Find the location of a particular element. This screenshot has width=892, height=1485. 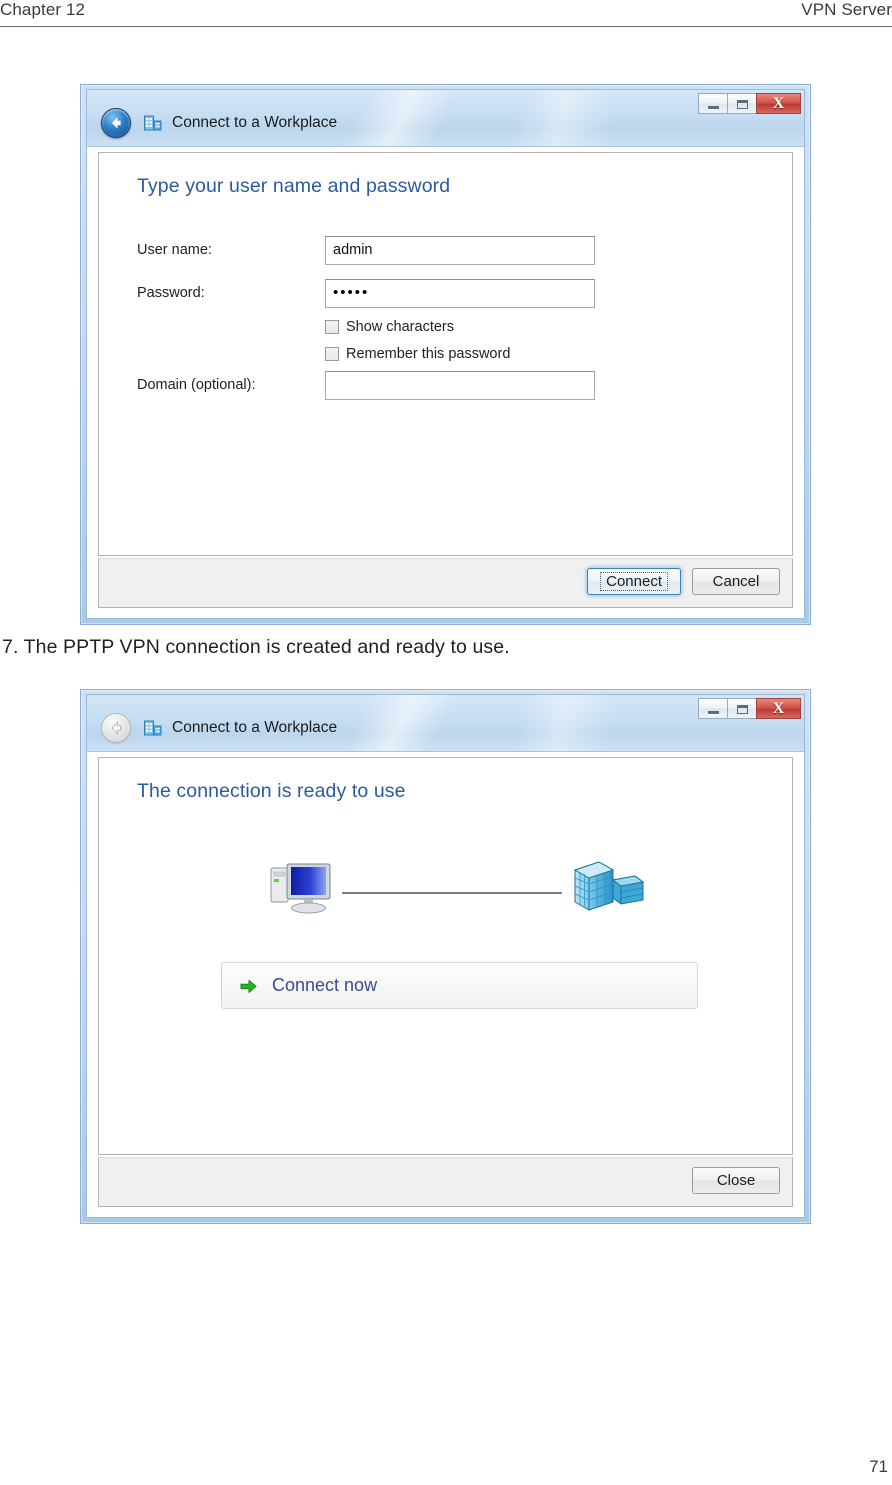

form-row-password: Password: ••••• is located at coordinates (445, 294).